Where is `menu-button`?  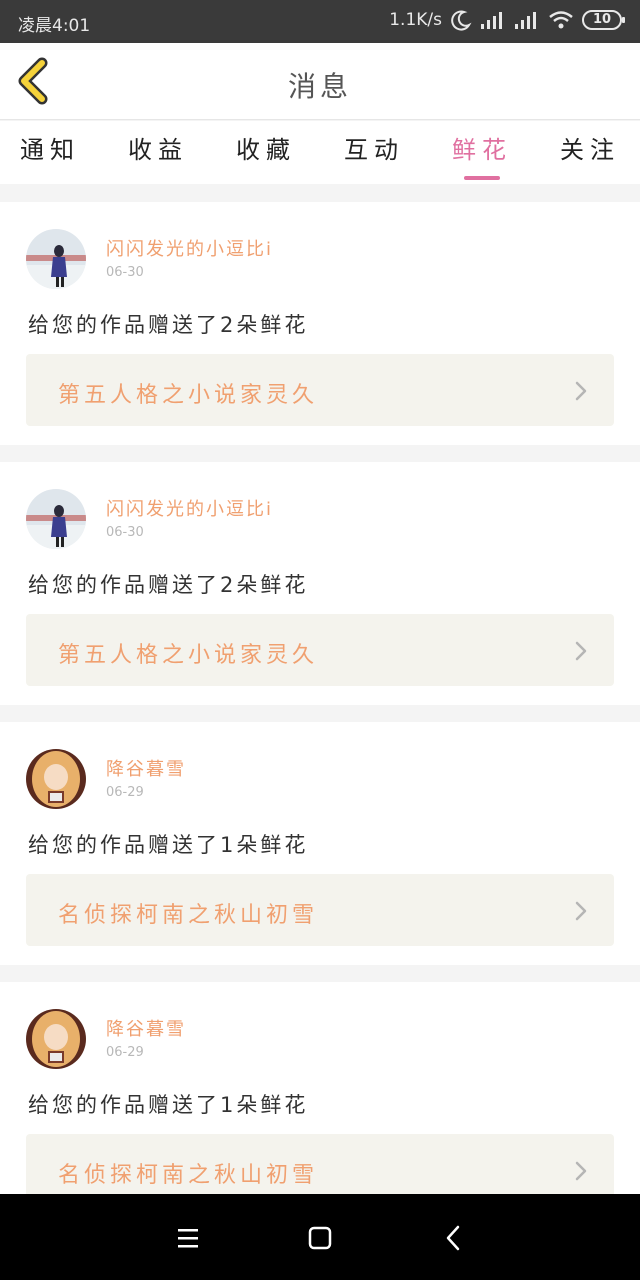
menu-button is located at coordinates (188, 1238).